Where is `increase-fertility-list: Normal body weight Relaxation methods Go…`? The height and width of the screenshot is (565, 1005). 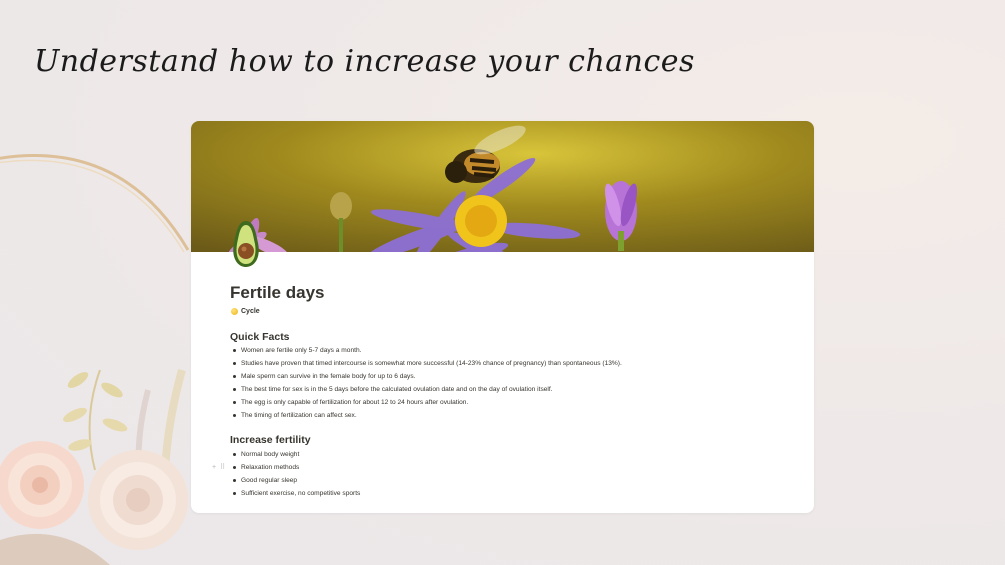 increase-fertility-list: Normal body weight Relaxation methods Go… is located at coordinates (295, 474).